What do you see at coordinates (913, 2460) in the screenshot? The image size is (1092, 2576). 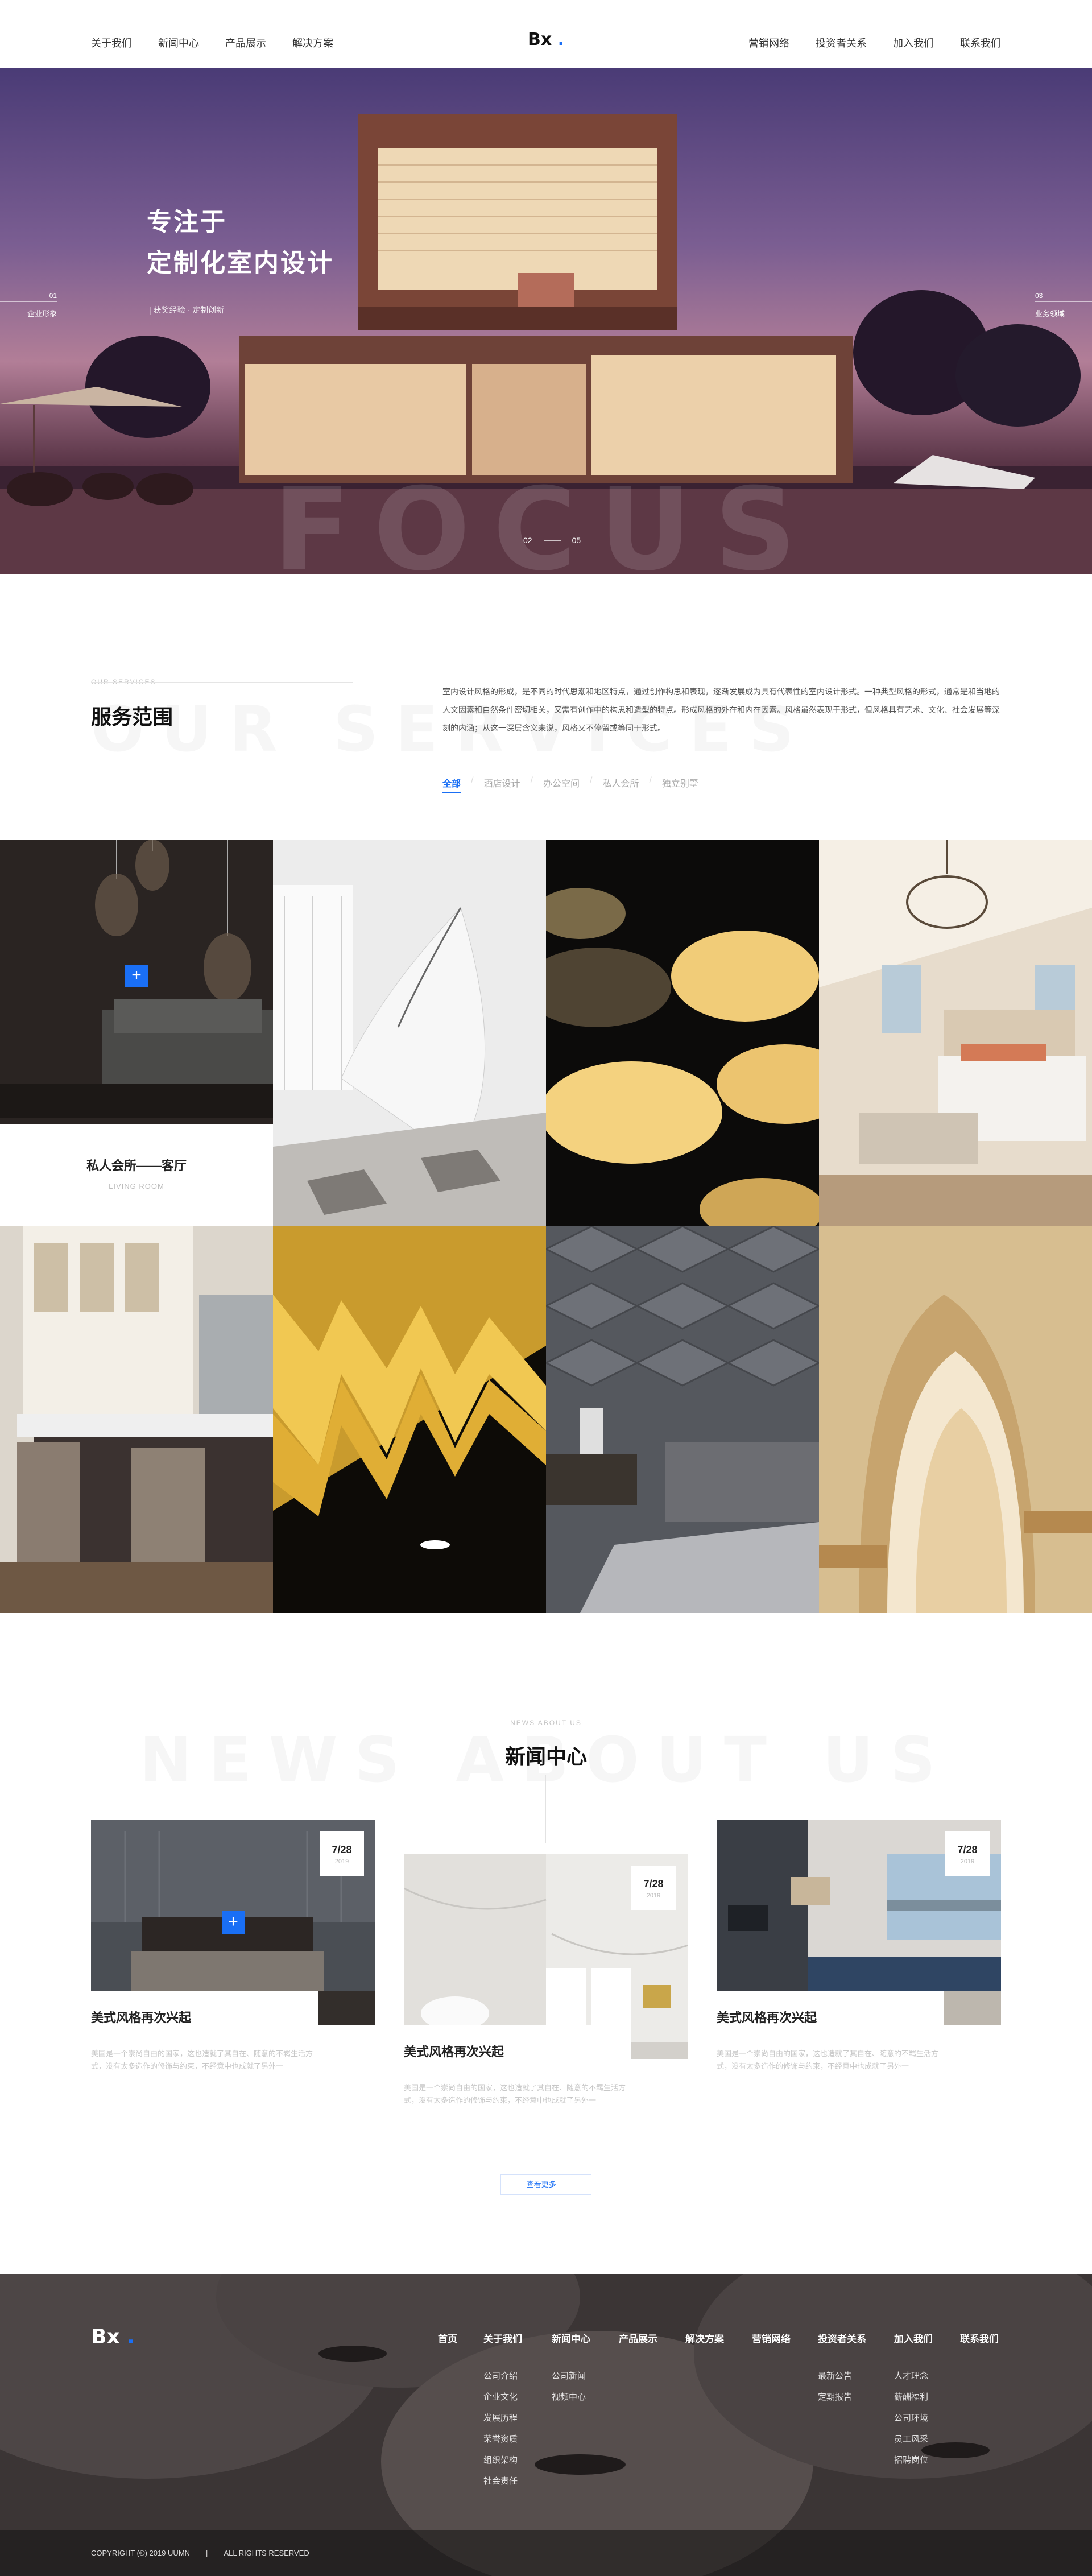 I see `footer-link: 招聘岗位` at bounding box center [913, 2460].